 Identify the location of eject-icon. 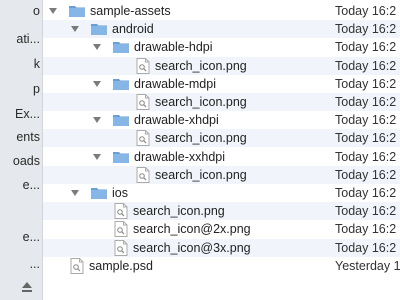
(27, 286).